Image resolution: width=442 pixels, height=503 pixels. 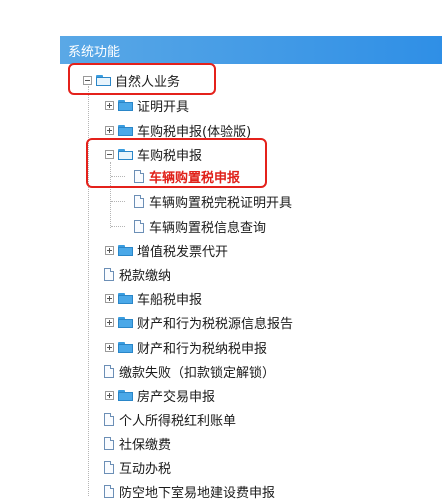 What do you see at coordinates (145, 276) in the screenshot?
I see `tree-node-label: 税款缴纳` at bounding box center [145, 276].